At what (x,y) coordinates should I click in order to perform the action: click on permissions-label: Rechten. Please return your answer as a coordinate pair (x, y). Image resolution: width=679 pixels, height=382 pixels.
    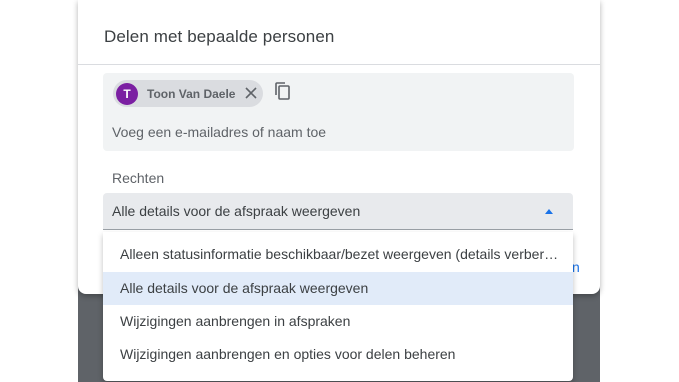
    Looking at the image, I should click on (138, 178).